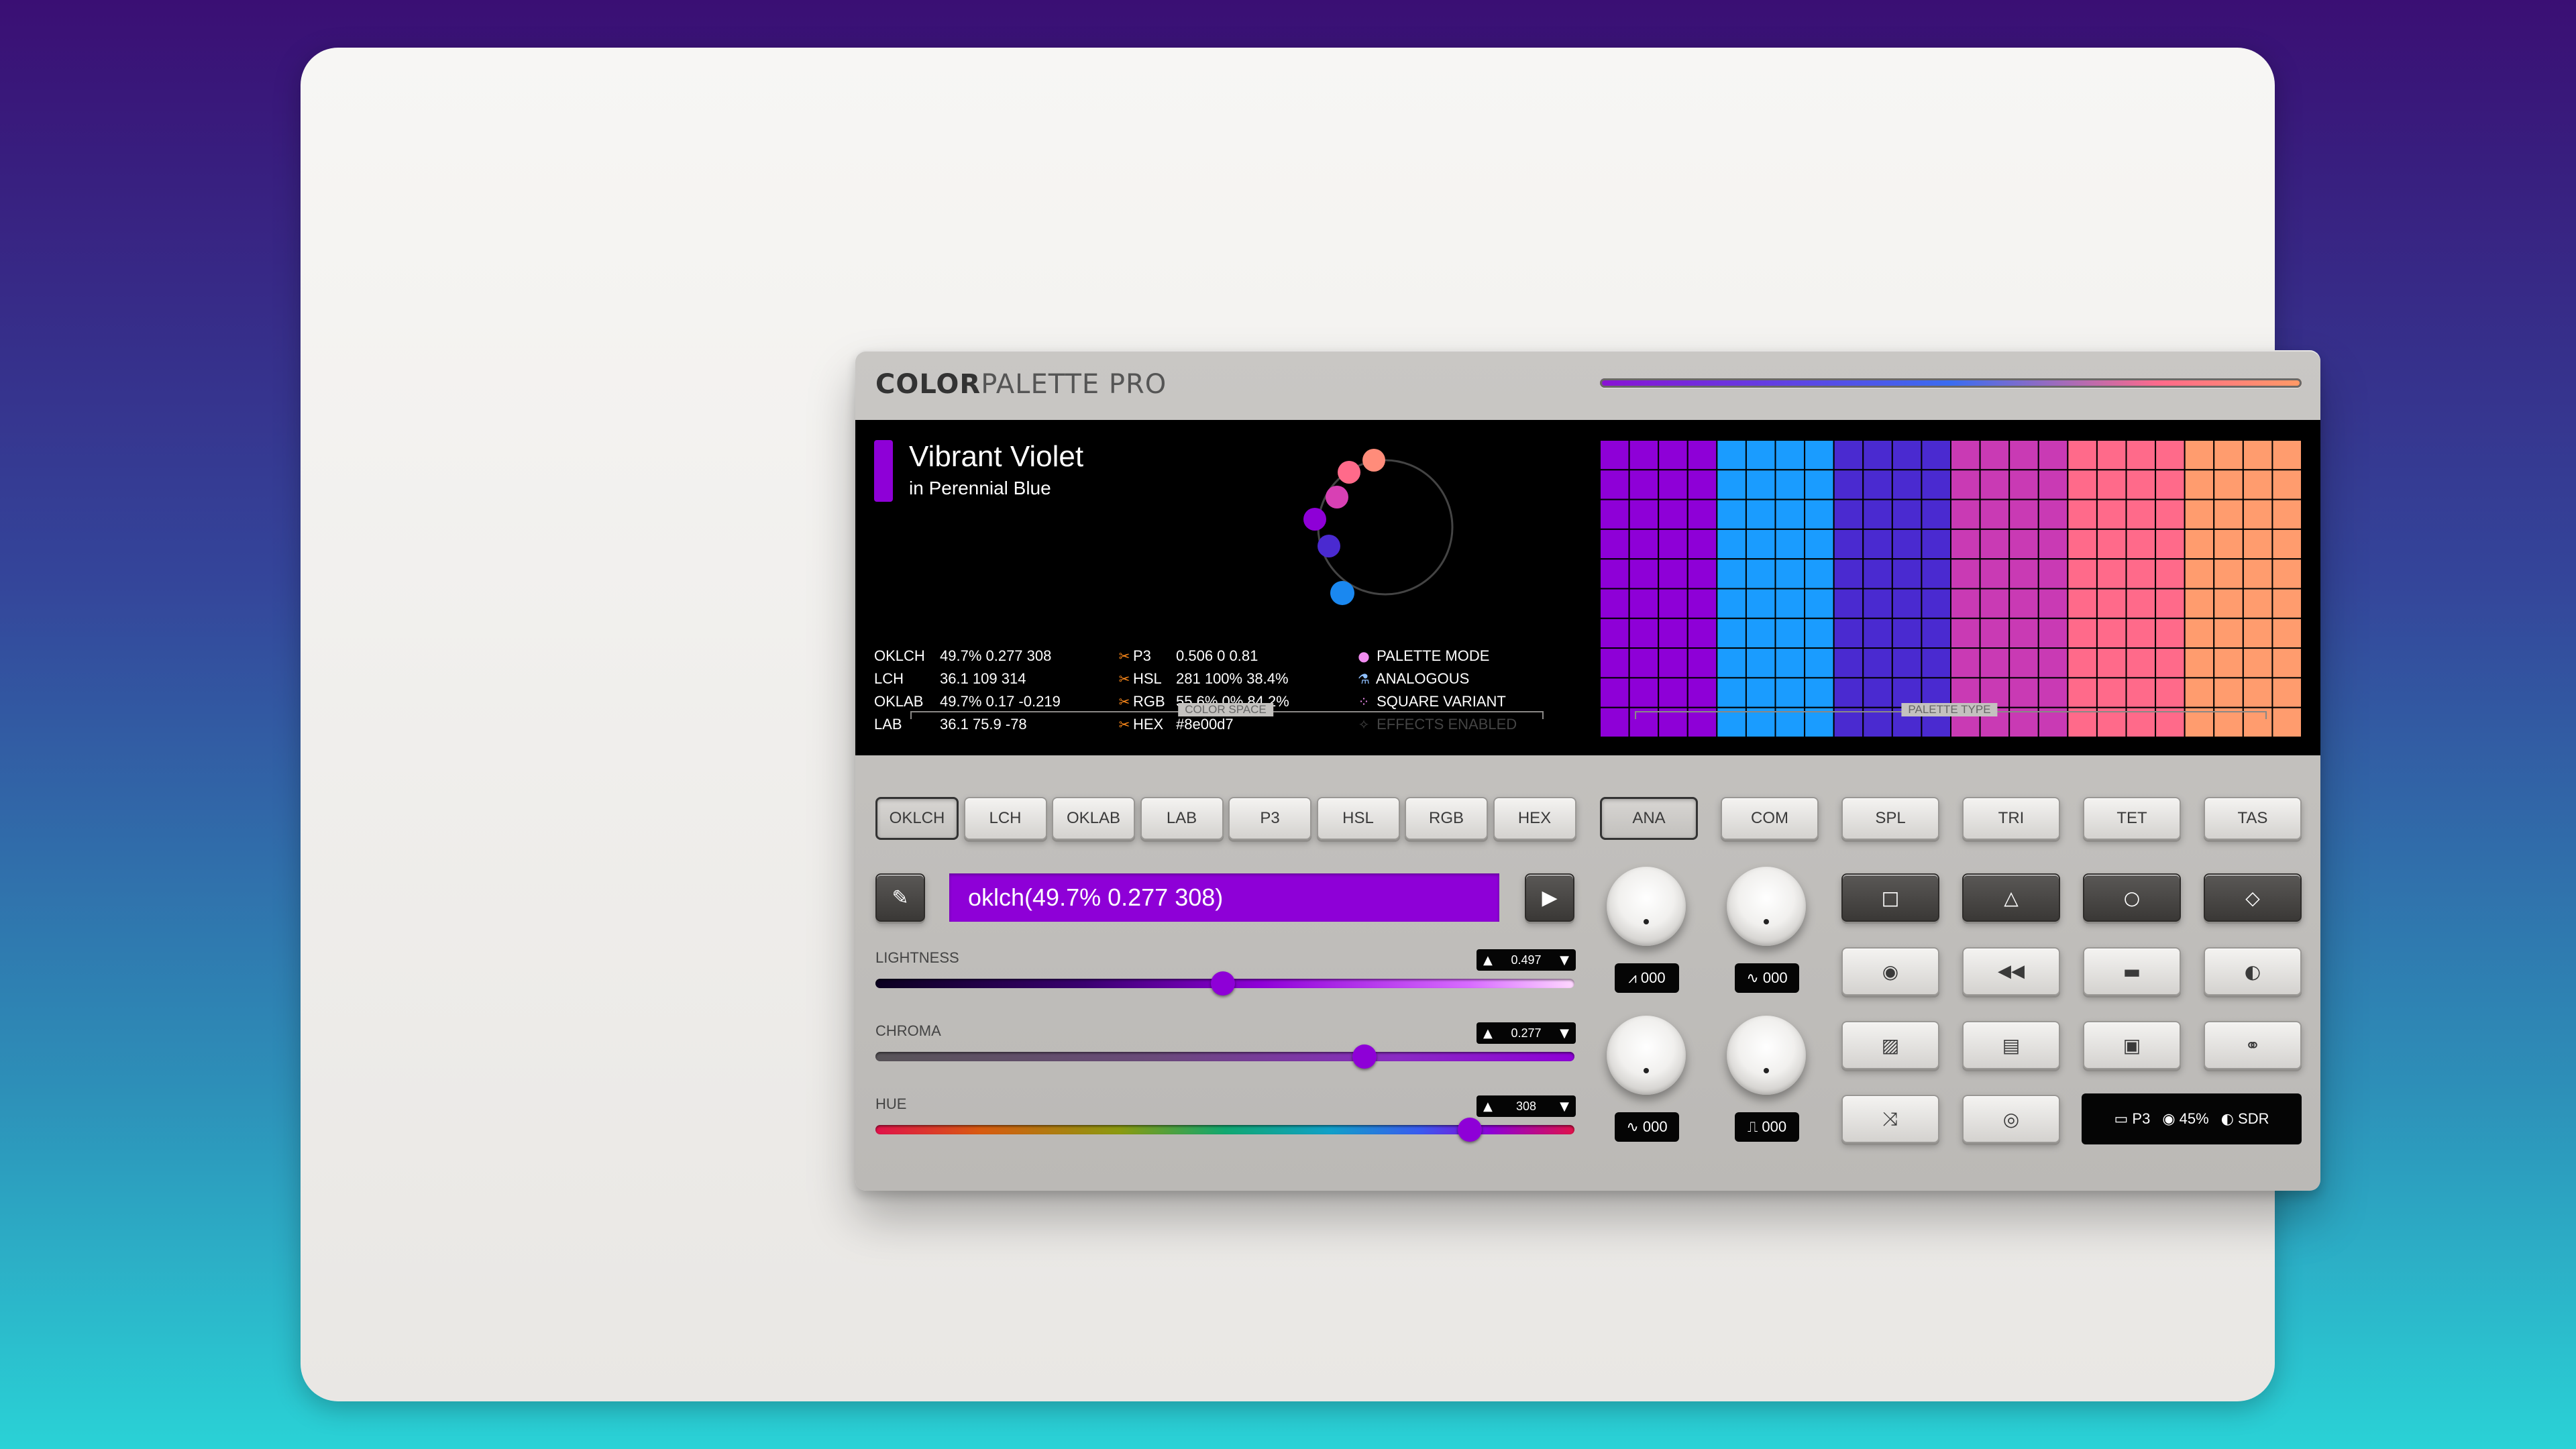 The image size is (2576, 1449). What do you see at coordinates (1549, 897) in the screenshot?
I see `play-button: ▶` at bounding box center [1549, 897].